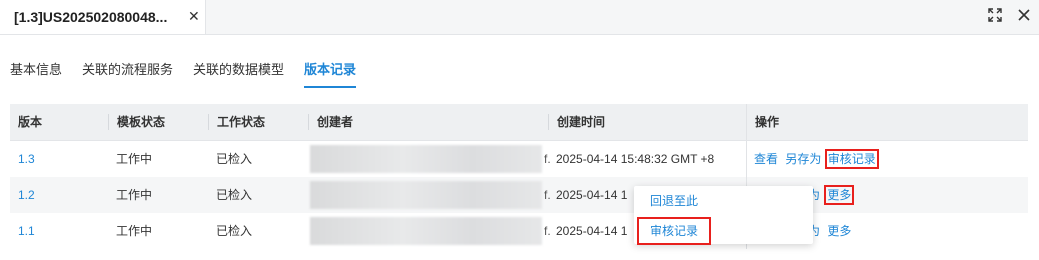 Image resolution: width=1039 pixels, height=260 pixels. Describe the element at coordinates (519, 17) in the screenshot. I see `top-tab-bar: [1.3]US202502080048... ✕` at that location.